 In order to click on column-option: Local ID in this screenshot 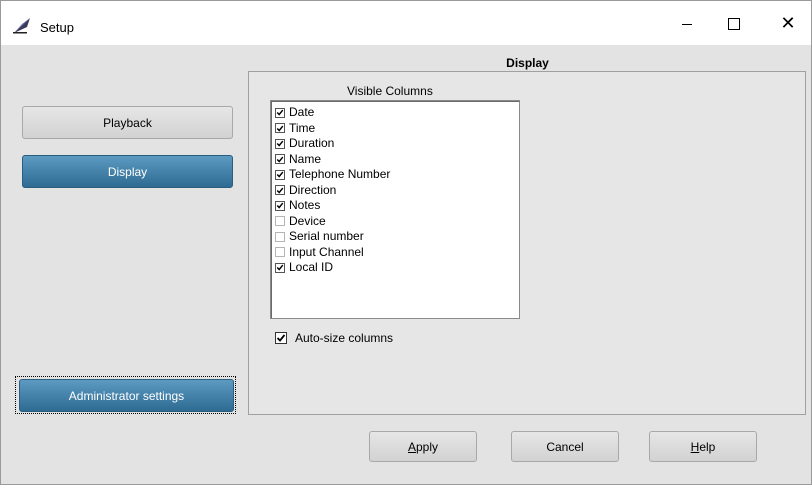, I will do `click(332, 268)`.